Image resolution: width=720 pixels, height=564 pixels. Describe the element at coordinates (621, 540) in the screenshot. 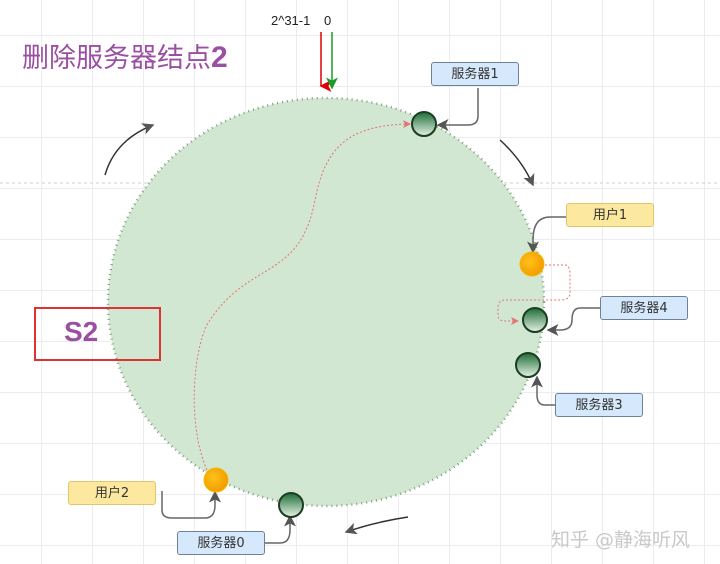

I see `watermark: 知乎 @静海听风` at that location.